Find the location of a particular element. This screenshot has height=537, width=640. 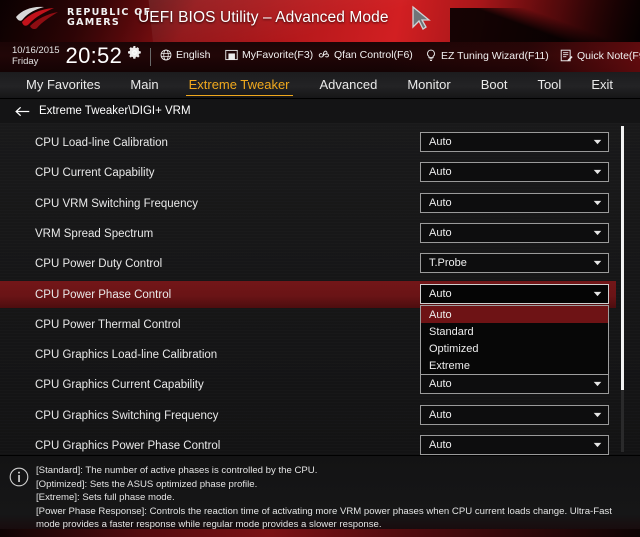

tab-tool: Tool is located at coordinates (549, 85).